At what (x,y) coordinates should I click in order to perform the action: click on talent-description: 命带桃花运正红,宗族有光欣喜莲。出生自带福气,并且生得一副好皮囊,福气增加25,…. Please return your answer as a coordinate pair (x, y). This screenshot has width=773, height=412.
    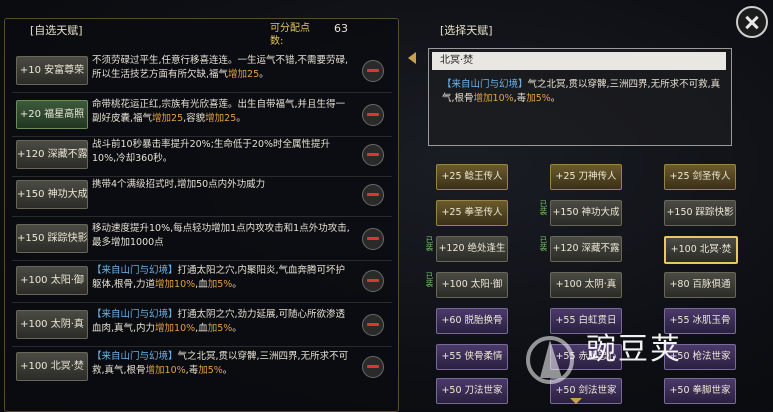
    Looking at the image, I should click on (219, 111).